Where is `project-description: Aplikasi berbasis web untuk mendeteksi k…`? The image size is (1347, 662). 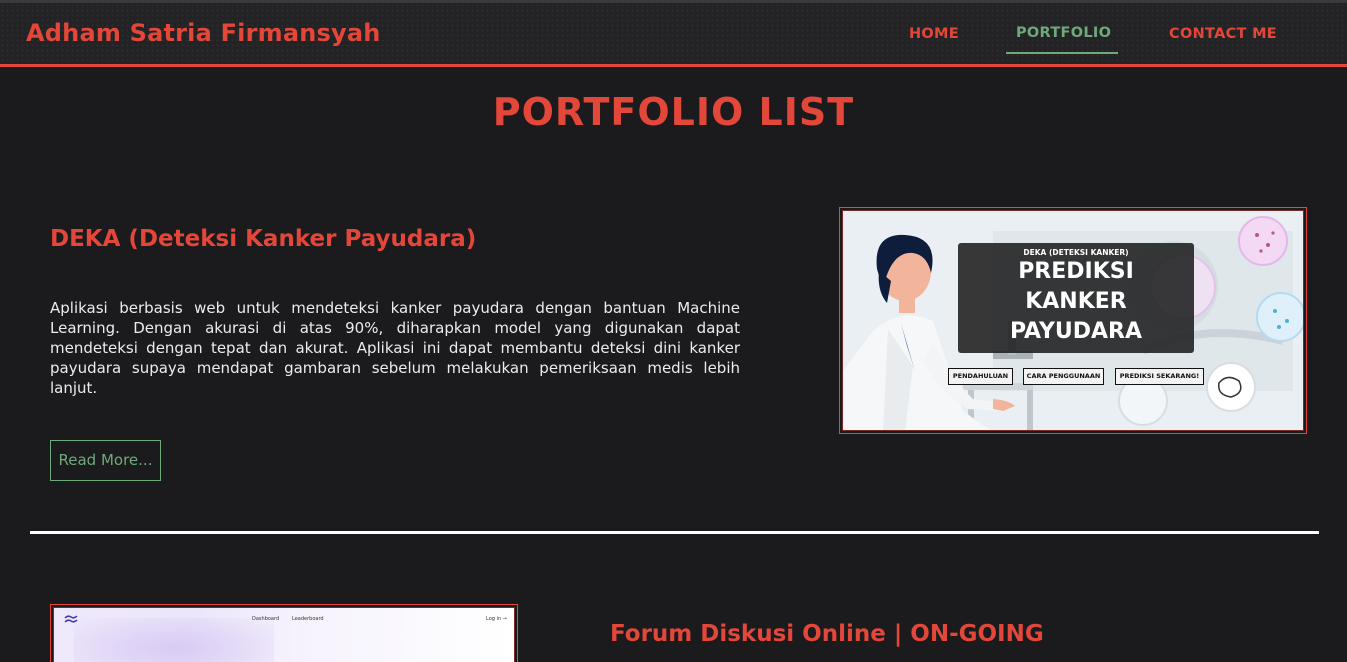 project-description: Aplikasi berbasis web untuk mendeteksi k… is located at coordinates (395, 348).